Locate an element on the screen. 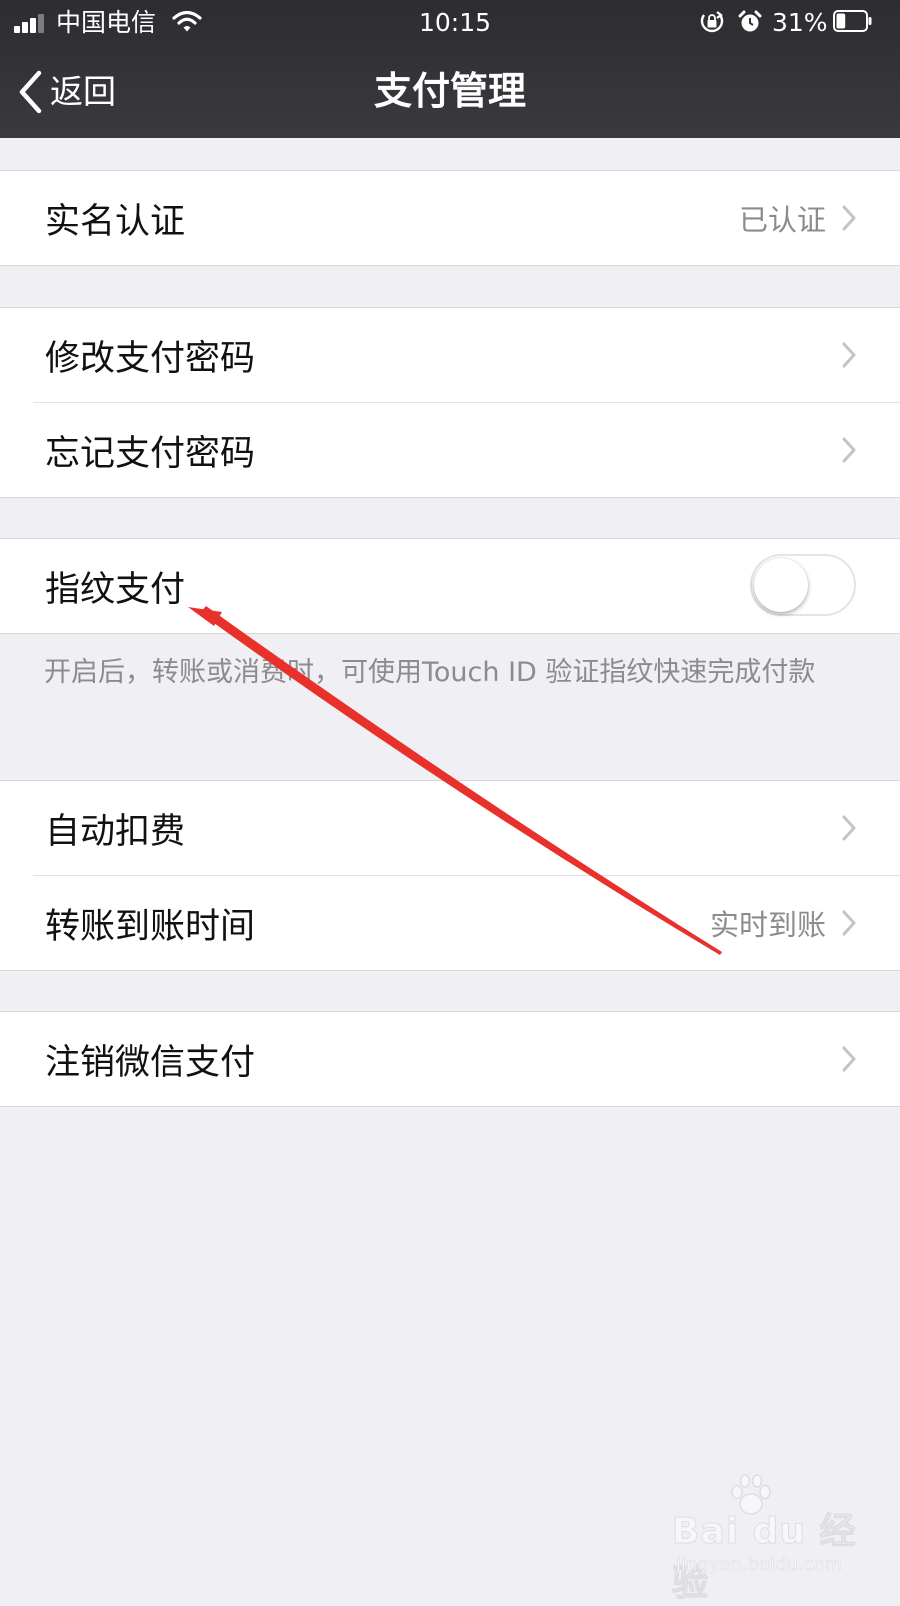 This screenshot has height=1606, width=900. settings-group-cancel: 注销微信支付 is located at coordinates (450, 1059).